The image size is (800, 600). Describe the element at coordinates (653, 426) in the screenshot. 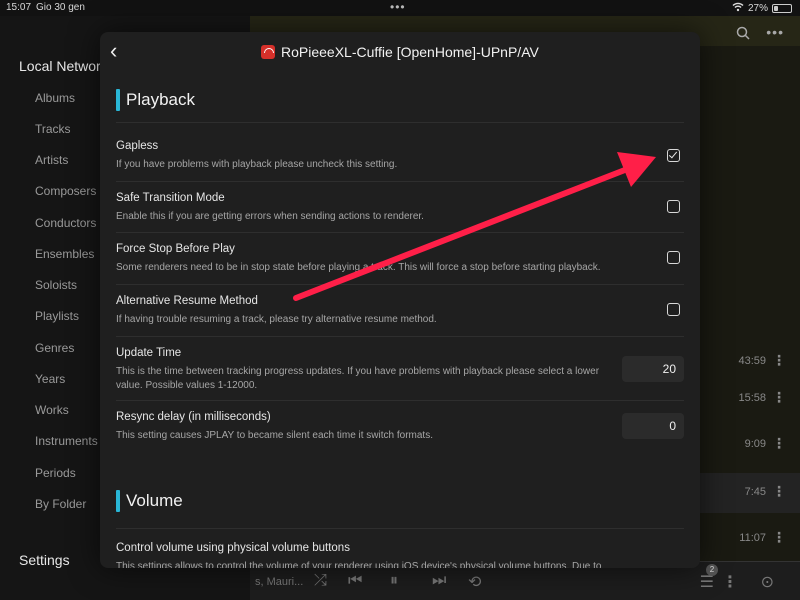

I see `resync-delay-input` at that location.